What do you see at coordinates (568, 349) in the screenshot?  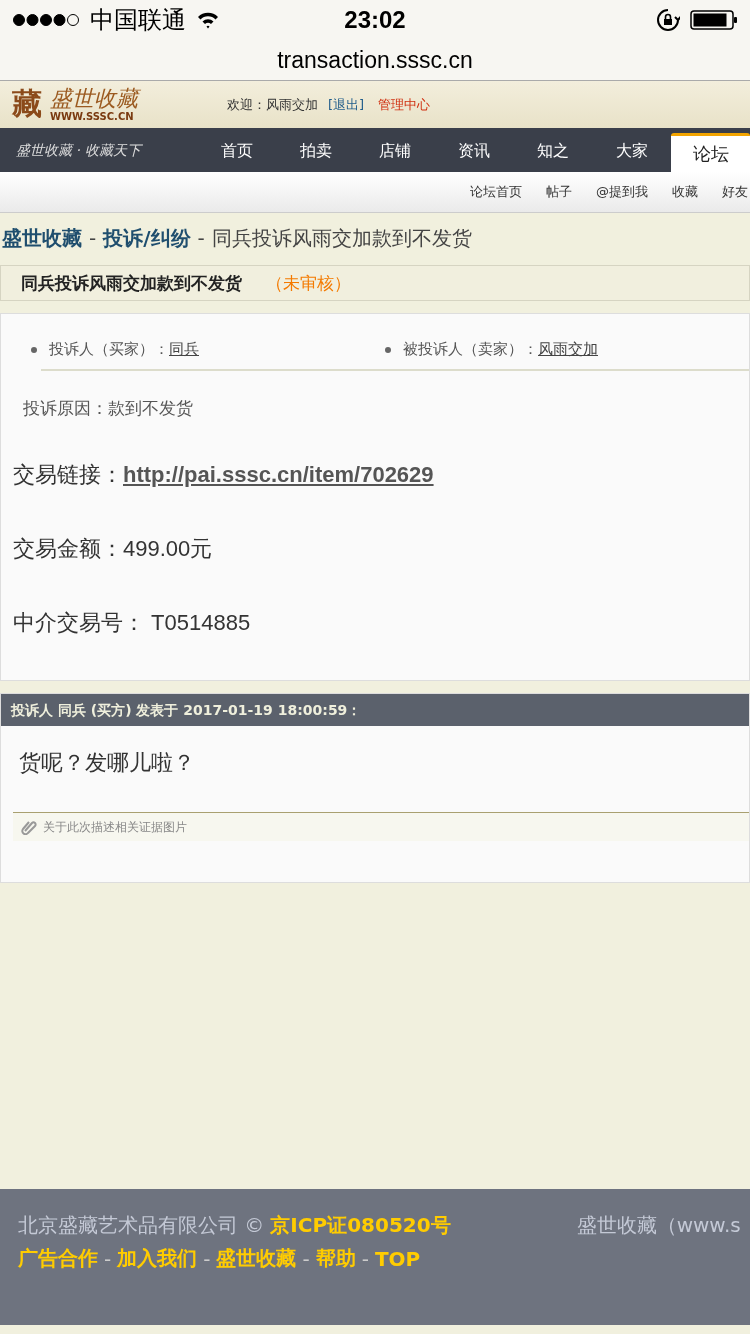 I see `party-link: 风雨交加` at bounding box center [568, 349].